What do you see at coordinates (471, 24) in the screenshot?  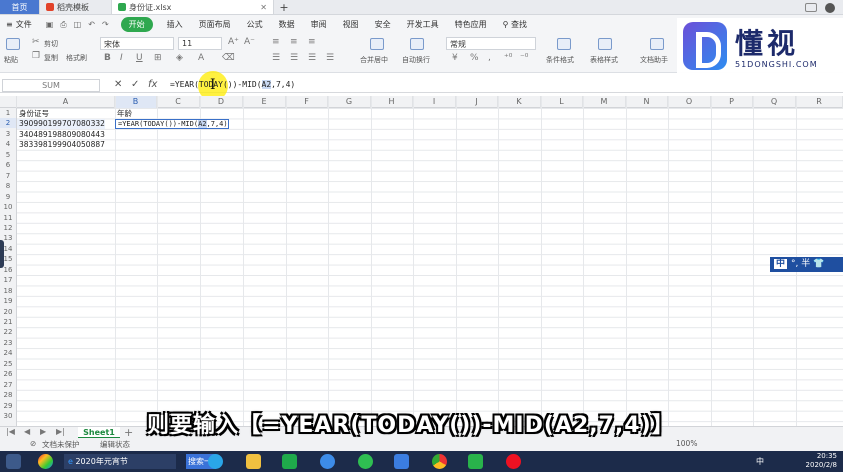 I see `menu-features: 特色应用` at bounding box center [471, 24].